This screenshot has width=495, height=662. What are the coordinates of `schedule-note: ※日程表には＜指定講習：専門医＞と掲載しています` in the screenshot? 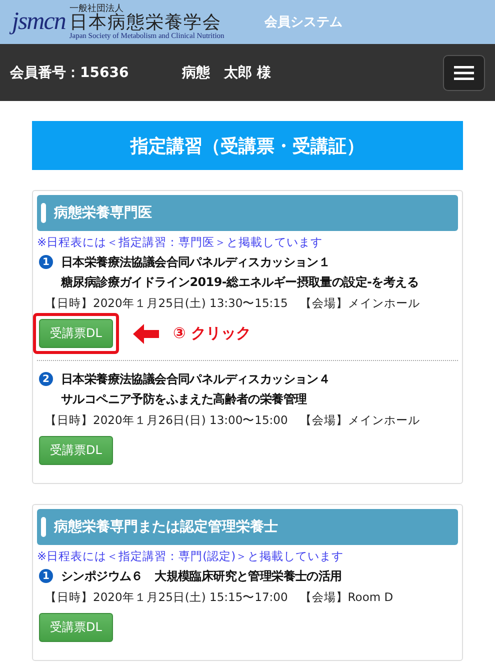 It's located at (180, 242).